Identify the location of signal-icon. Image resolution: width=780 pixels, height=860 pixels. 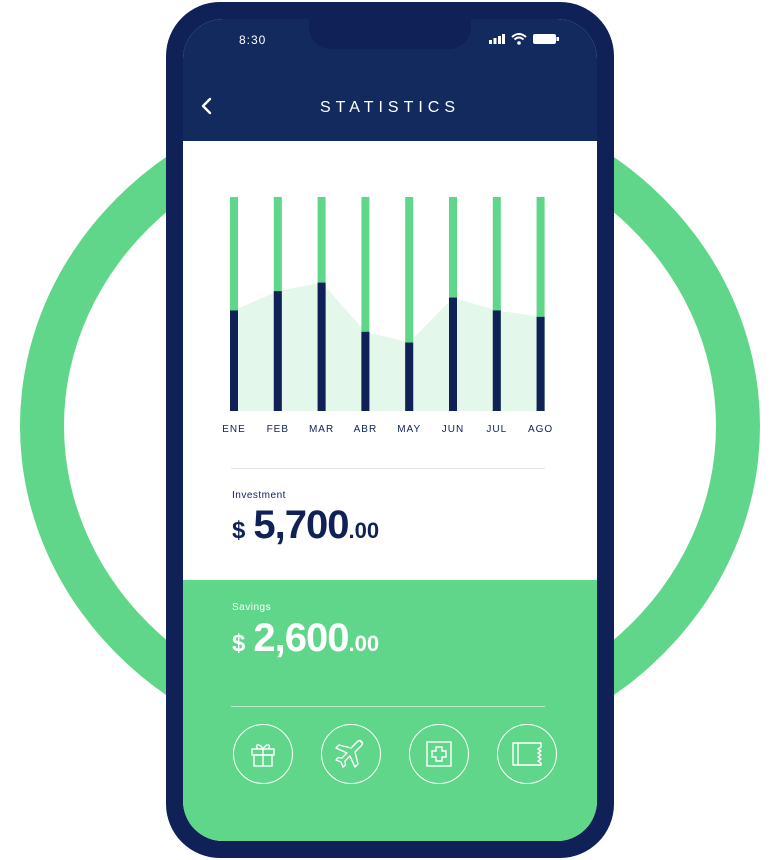
(497, 39).